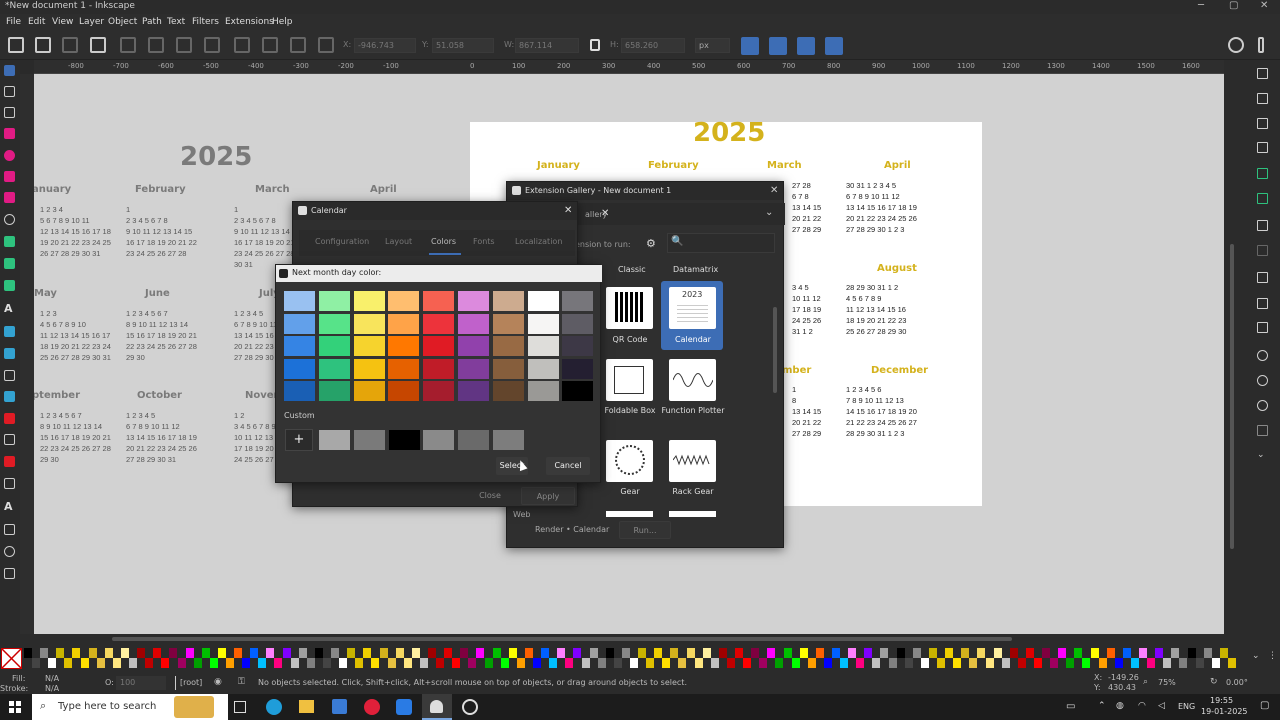 The width and height of the screenshot is (1280, 720). Describe the element at coordinates (750, 46) in the screenshot. I see `scale-stroke-button` at that location.